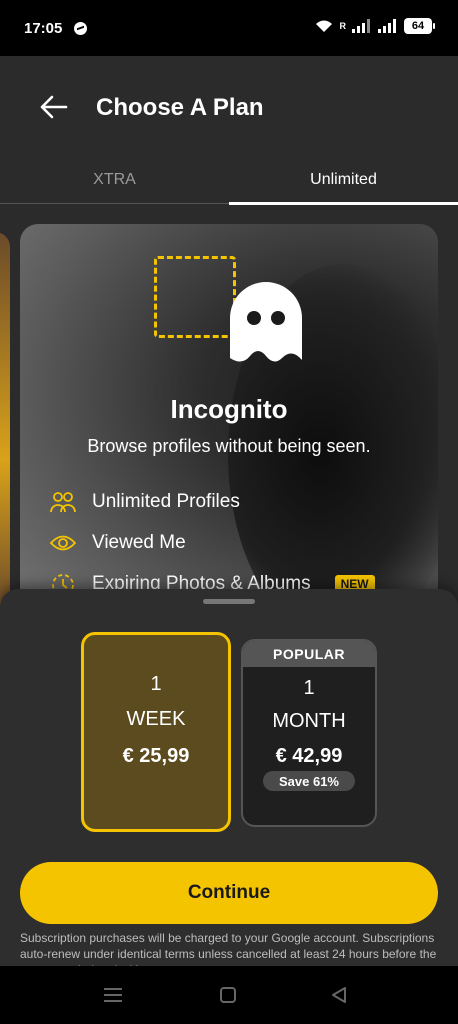 This screenshot has height=1024, width=458. I want to click on continue-button: Continue, so click(229, 893).